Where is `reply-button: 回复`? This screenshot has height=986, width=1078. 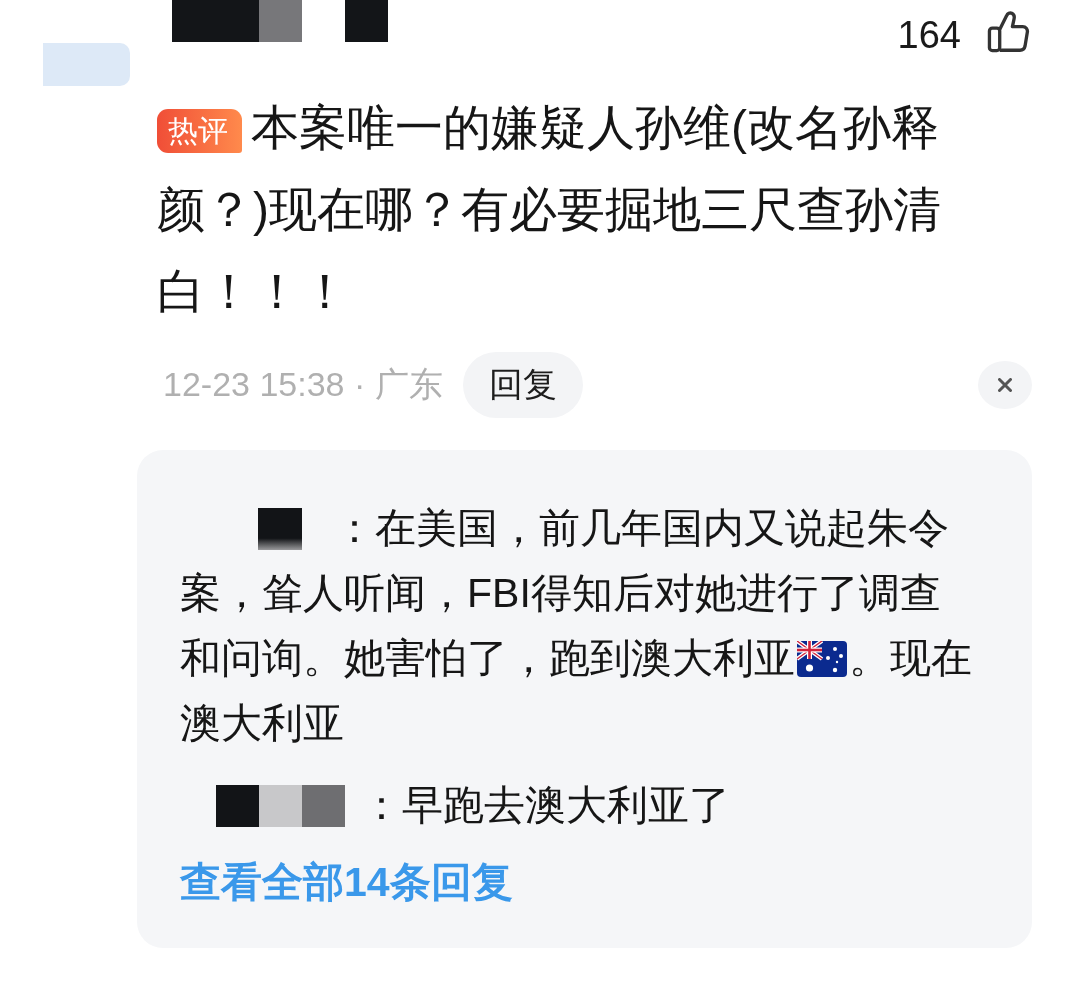 reply-button: 回复 is located at coordinates (522, 385).